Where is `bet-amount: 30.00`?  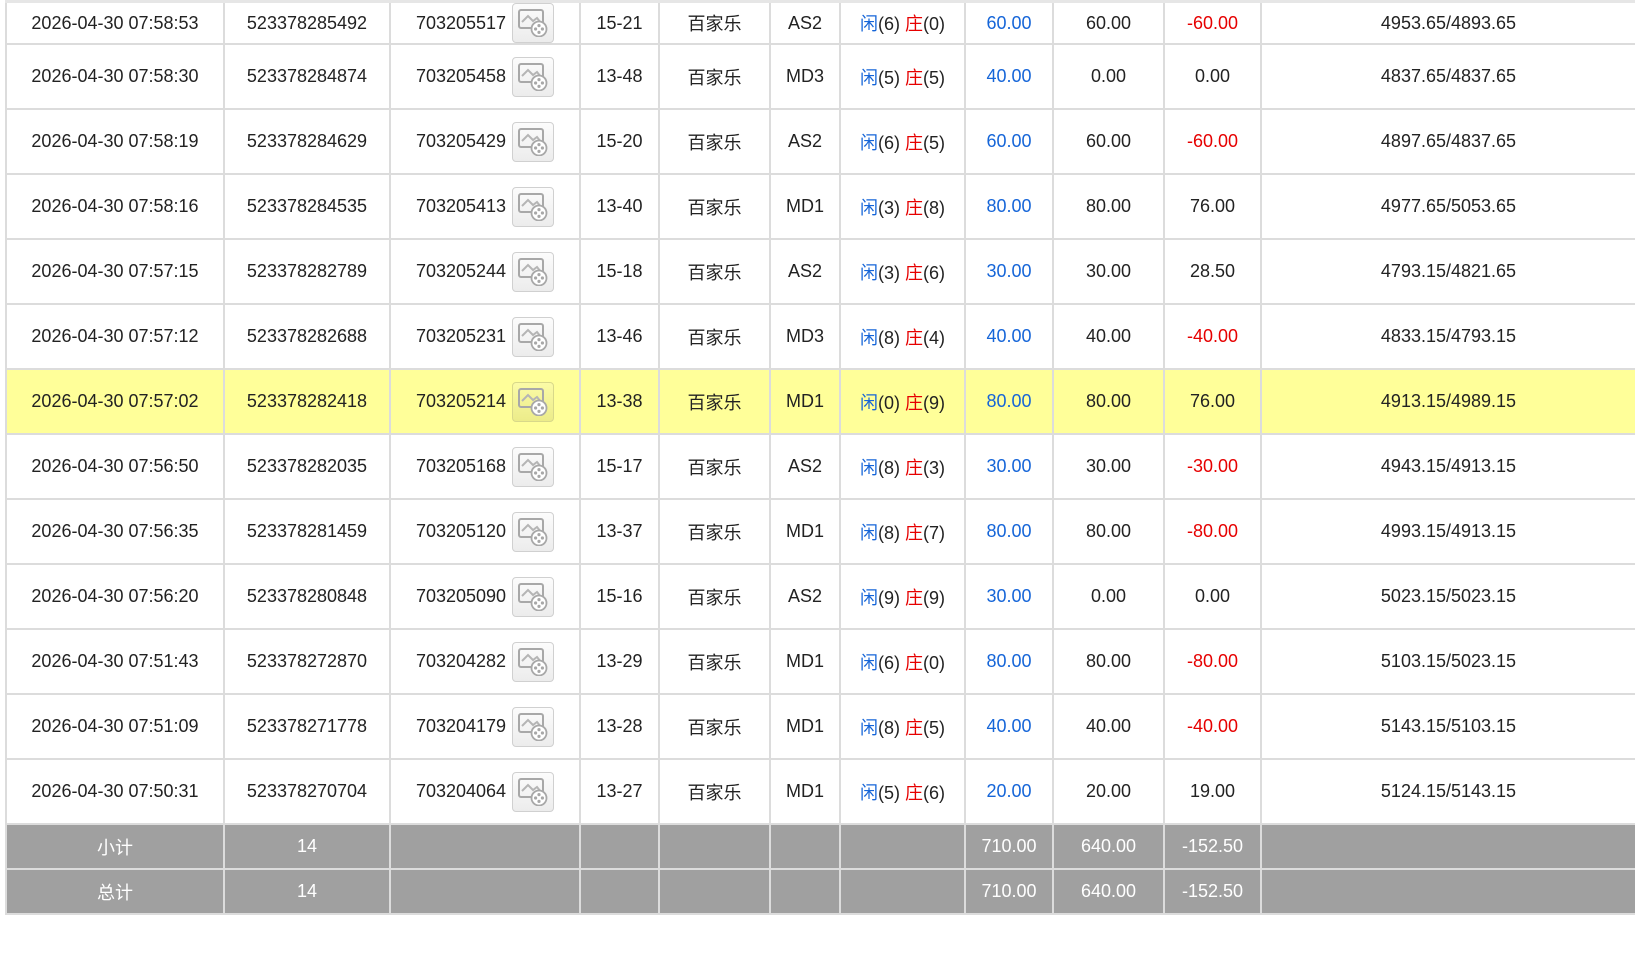 bet-amount: 30.00 is located at coordinates (1009, 466).